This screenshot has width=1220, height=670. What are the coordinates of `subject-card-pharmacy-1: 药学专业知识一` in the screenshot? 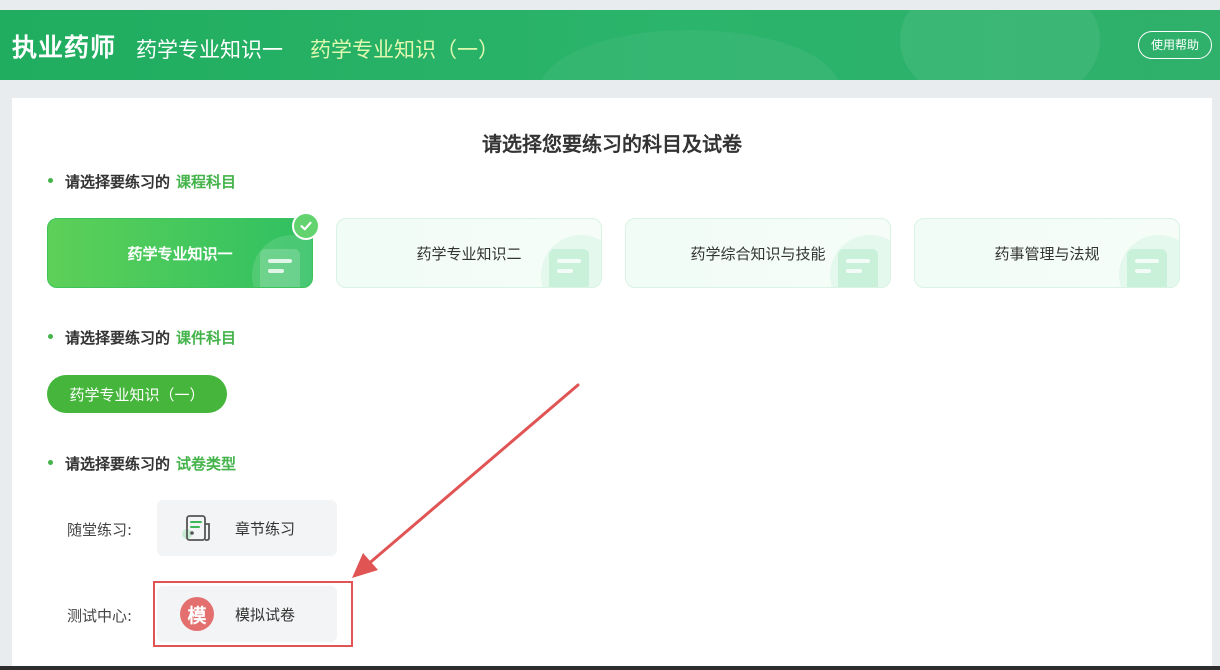 It's located at (180, 253).